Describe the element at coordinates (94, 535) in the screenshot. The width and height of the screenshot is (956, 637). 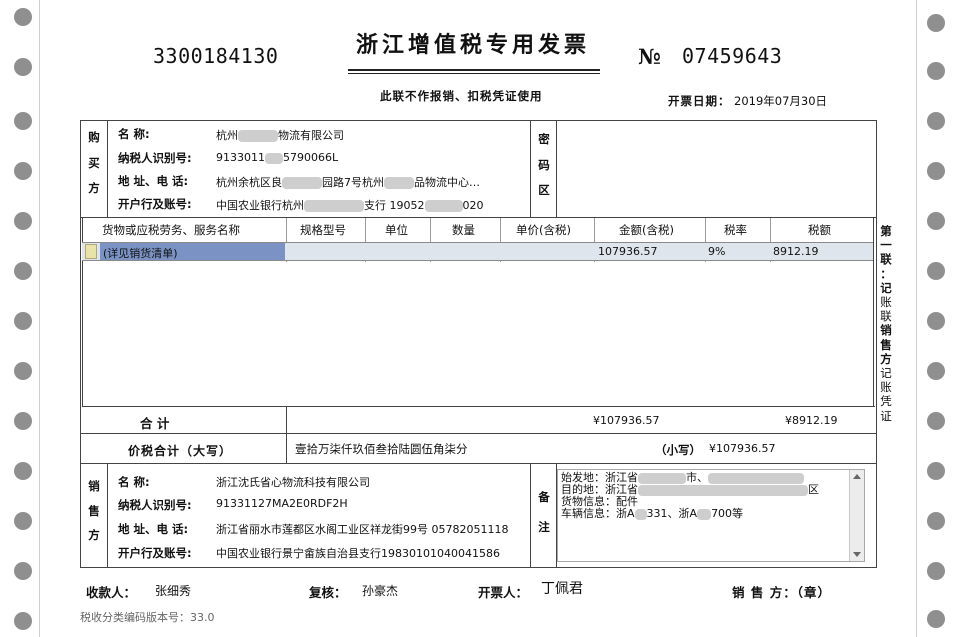
I see `seller-label-char: 方` at that location.